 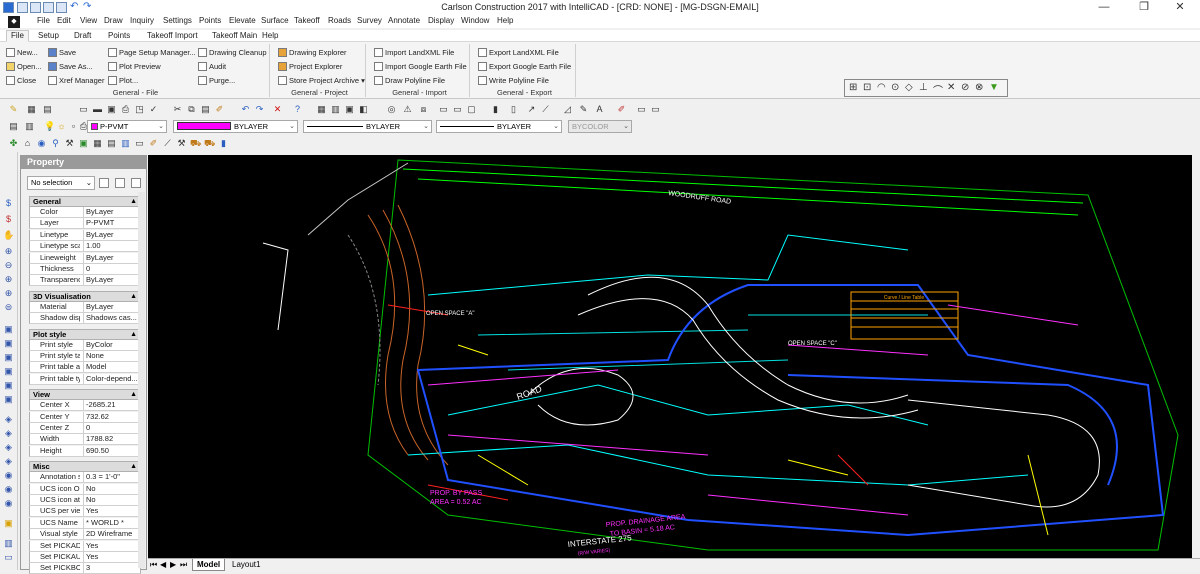 What do you see at coordinates (246, 564) in the screenshot?
I see `tab-layout1: Layout1` at bounding box center [246, 564].